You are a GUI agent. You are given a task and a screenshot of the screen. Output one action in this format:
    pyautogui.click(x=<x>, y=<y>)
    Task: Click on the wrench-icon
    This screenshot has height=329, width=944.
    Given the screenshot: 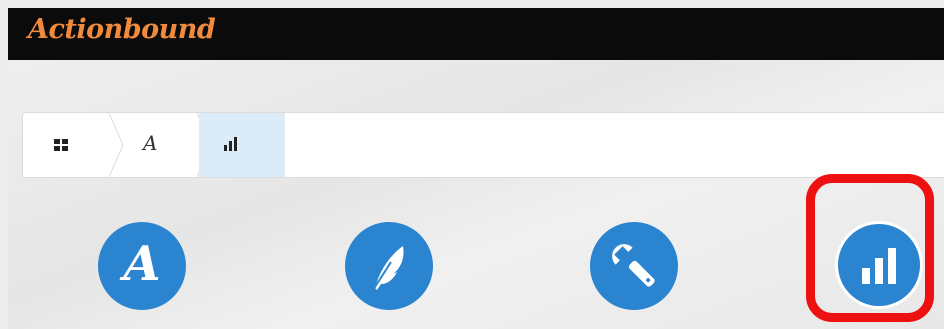 What is the action you would take?
    pyautogui.click(x=633, y=265)
    